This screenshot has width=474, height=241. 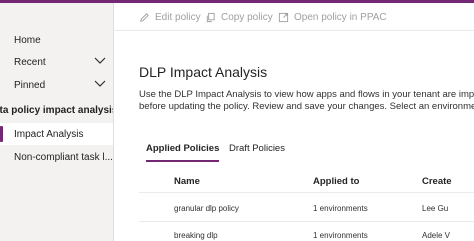 What do you see at coordinates (283, 17) in the screenshot?
I see `open-in-new-icon` at bounding box center [283, 17].